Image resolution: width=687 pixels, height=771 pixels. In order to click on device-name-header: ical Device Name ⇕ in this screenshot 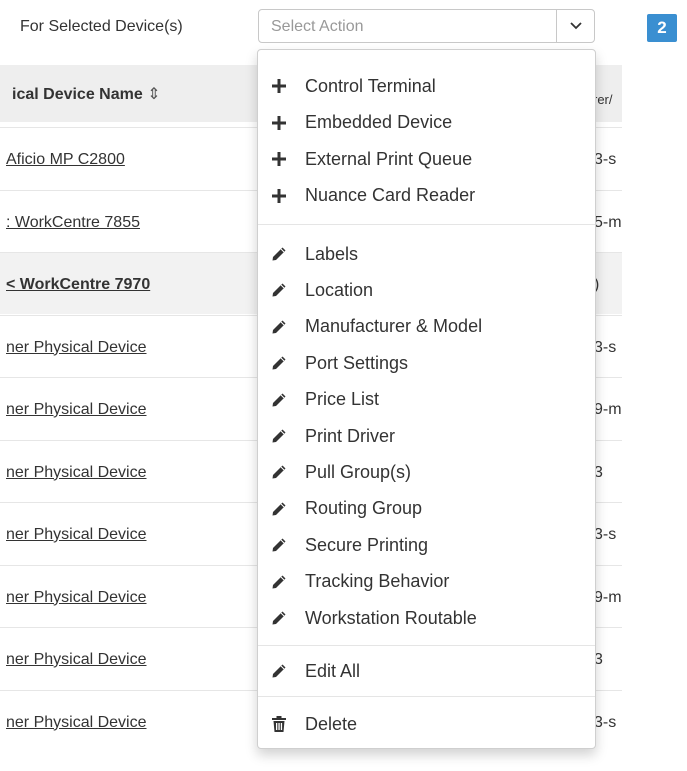, I will do `click(86, 94)`.